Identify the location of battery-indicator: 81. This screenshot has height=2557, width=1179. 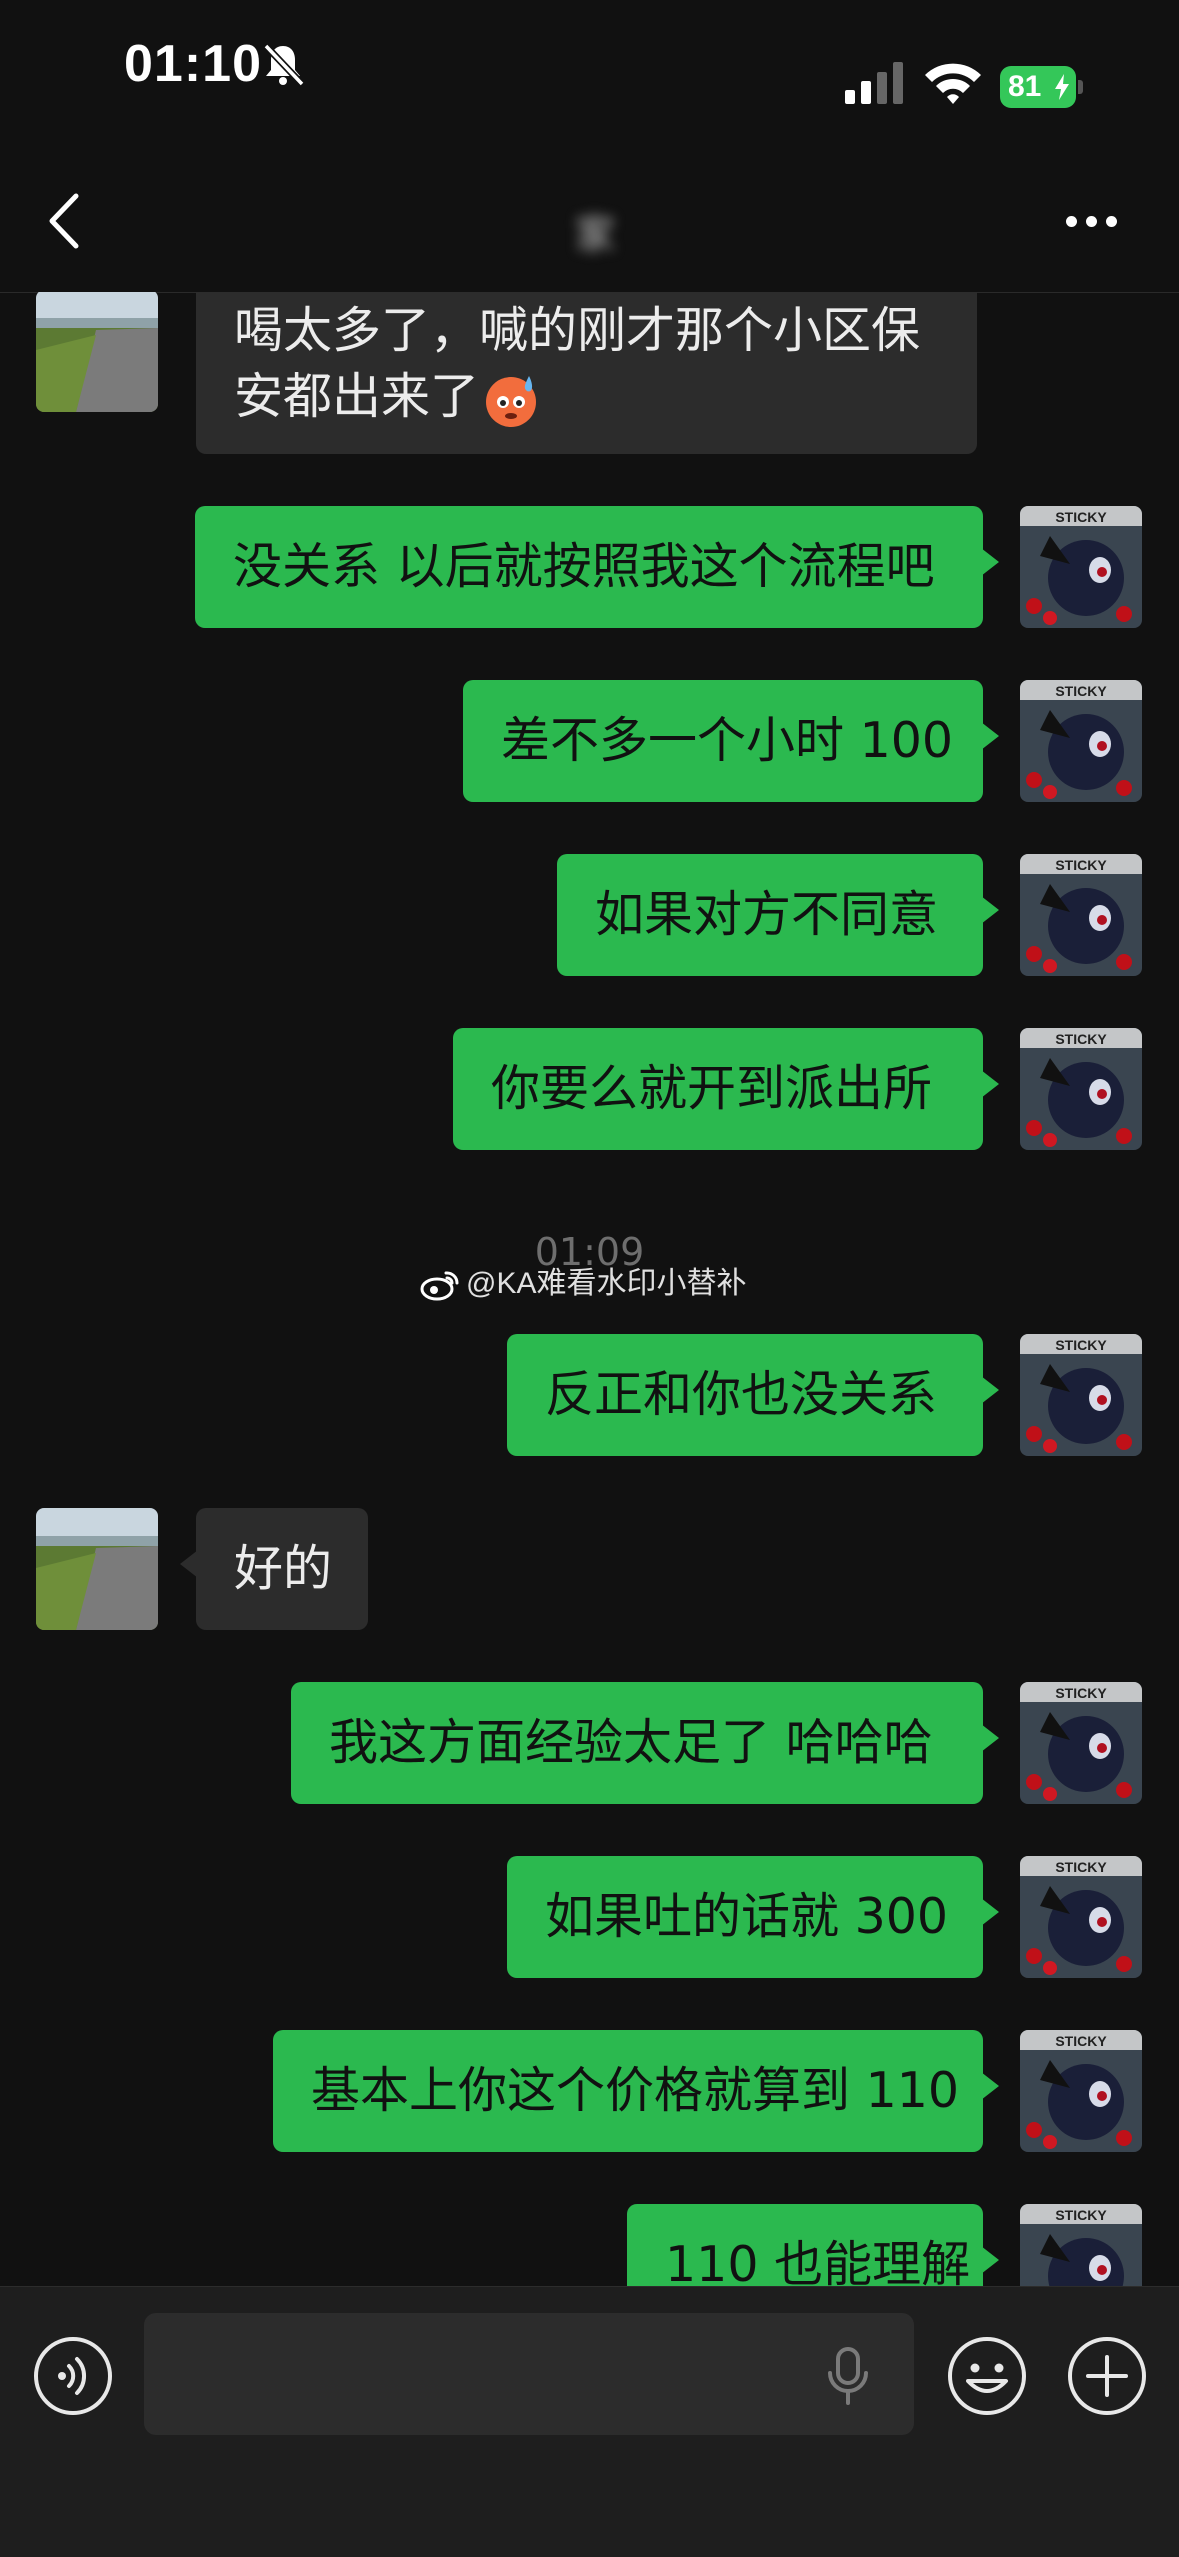
(1038, 87).